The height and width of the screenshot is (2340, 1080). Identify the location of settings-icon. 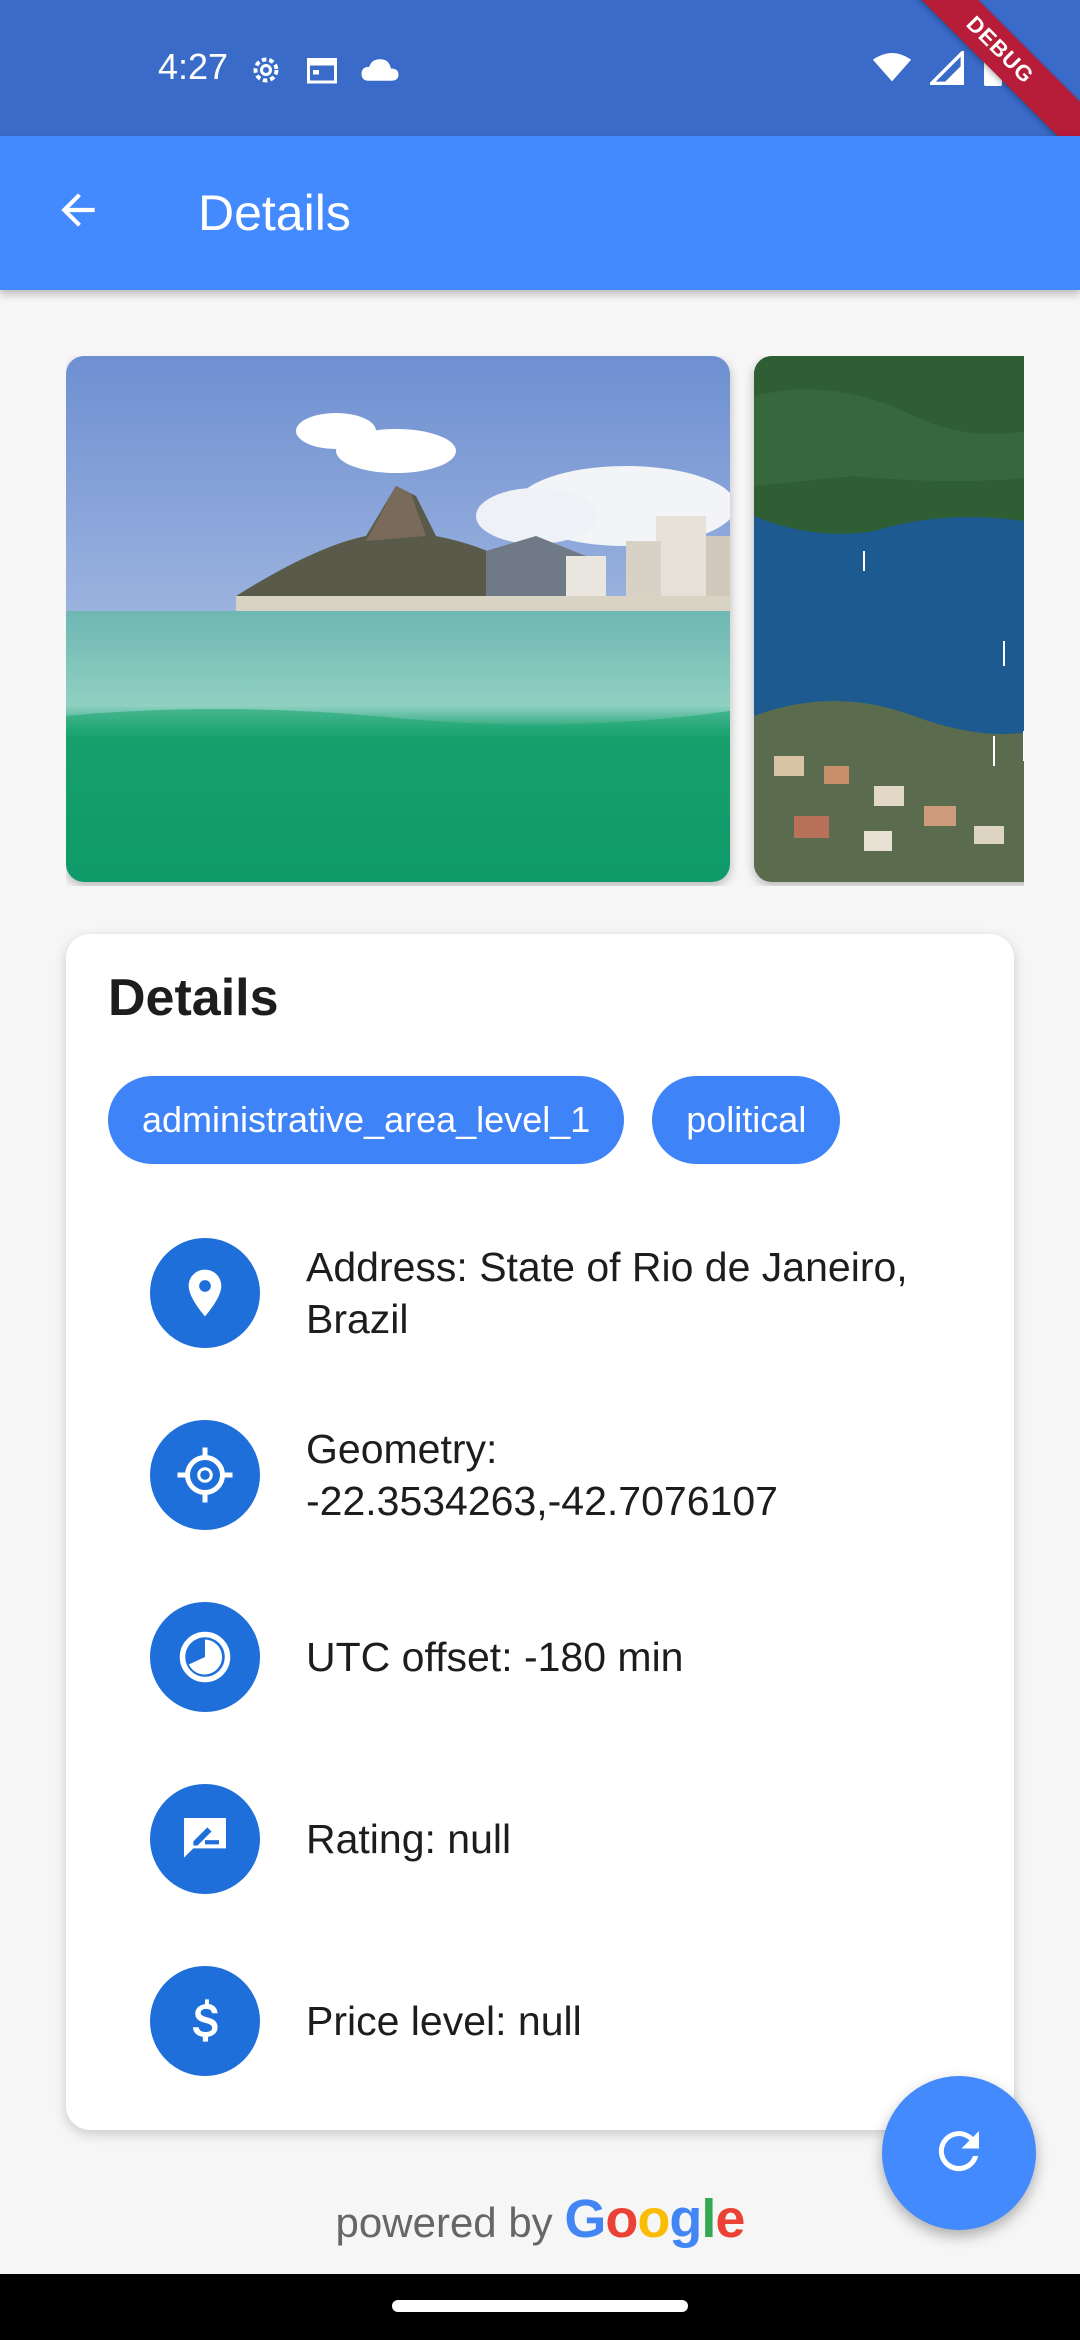
(266, 72).